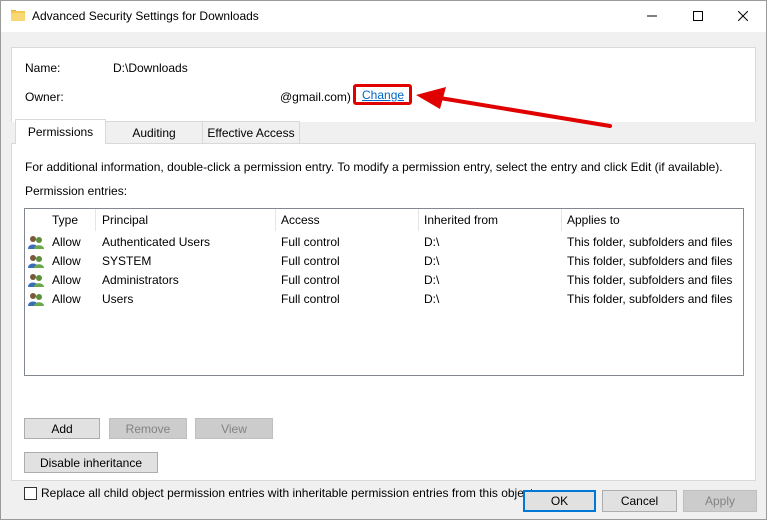  I want to click on tab-auditing: Auditing, so click(154, 132).